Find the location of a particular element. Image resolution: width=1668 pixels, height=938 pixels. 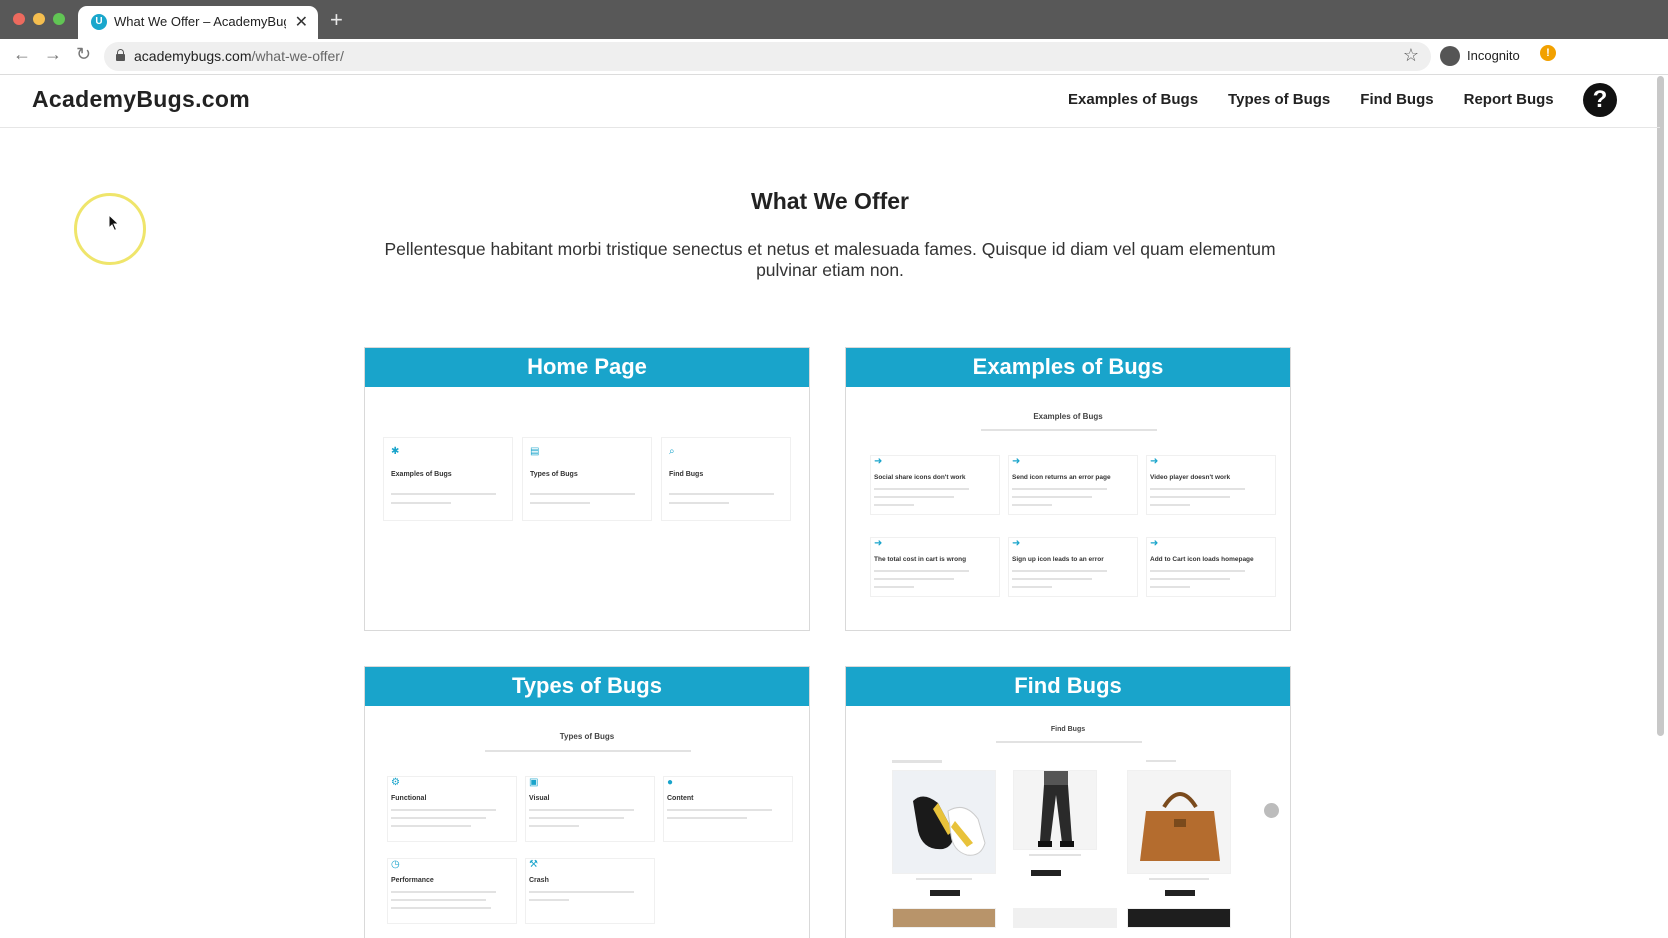

nav-types-of-bugs: Types of Bugs is located at coordinates (1279, 99).